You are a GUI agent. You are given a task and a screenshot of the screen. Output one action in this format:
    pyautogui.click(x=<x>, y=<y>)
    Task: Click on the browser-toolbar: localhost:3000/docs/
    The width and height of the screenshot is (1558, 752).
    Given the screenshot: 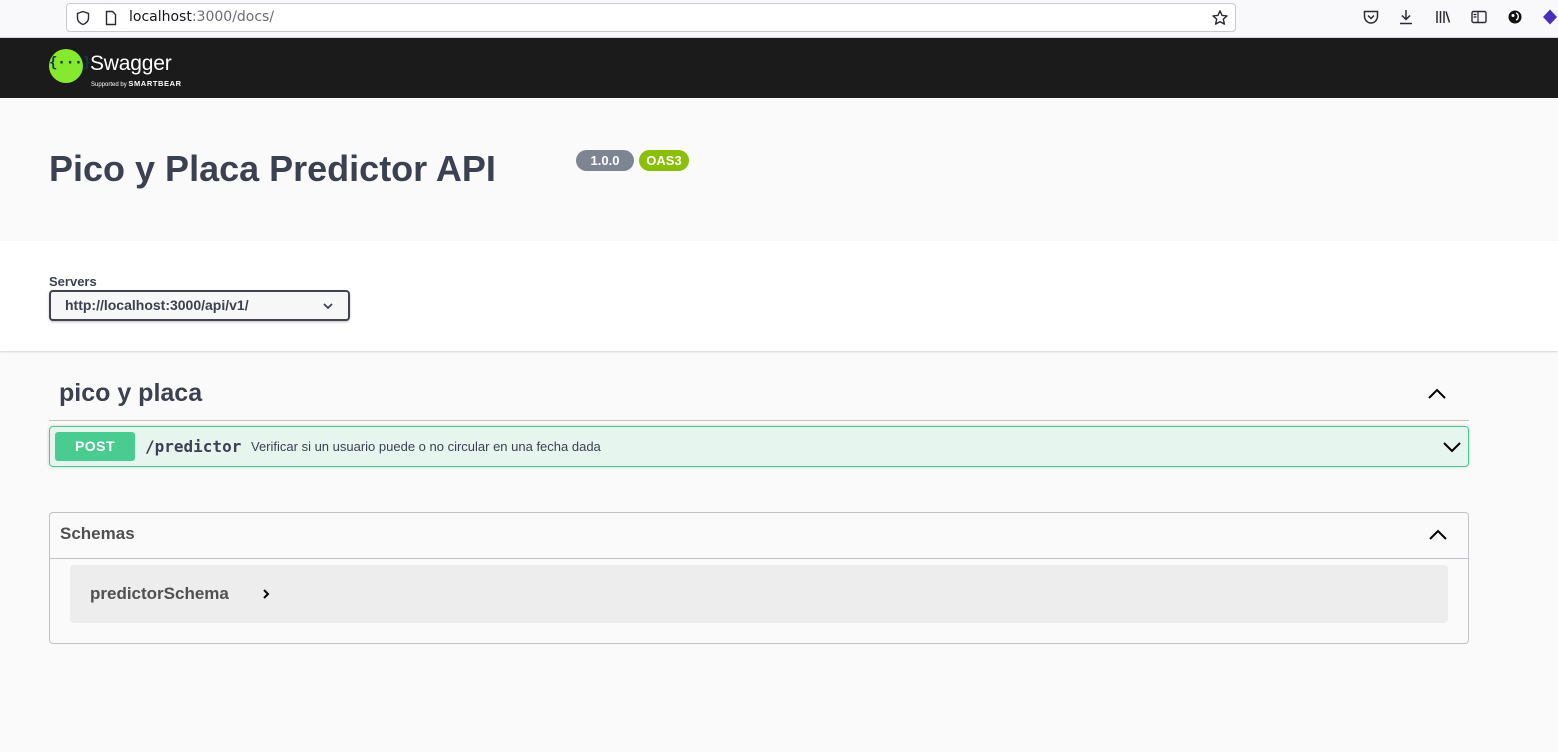 What is the action you would take?
    pyautogui.click(x=779, y=19)
    